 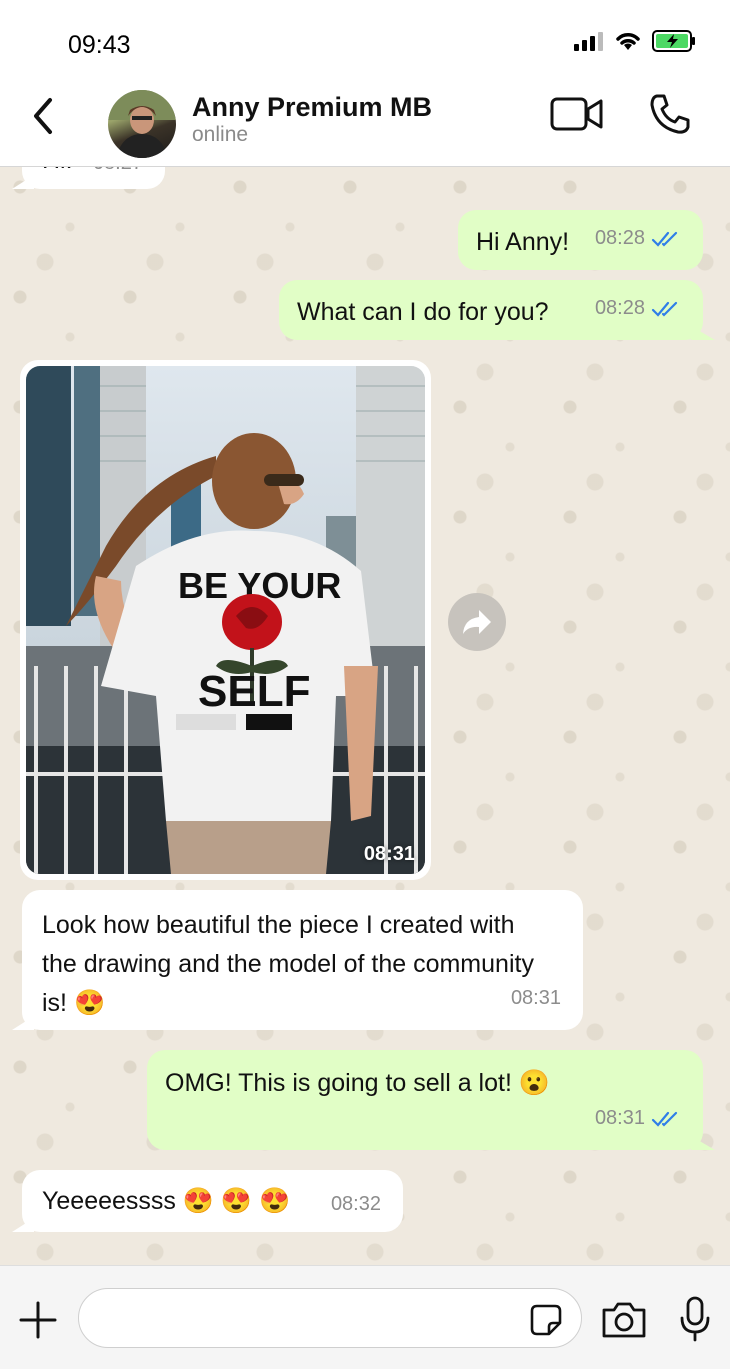 What do you see at coordinates (695, 1319) in the screenshot?
I see `microphone-icon` at bounding box center [695, 1319].